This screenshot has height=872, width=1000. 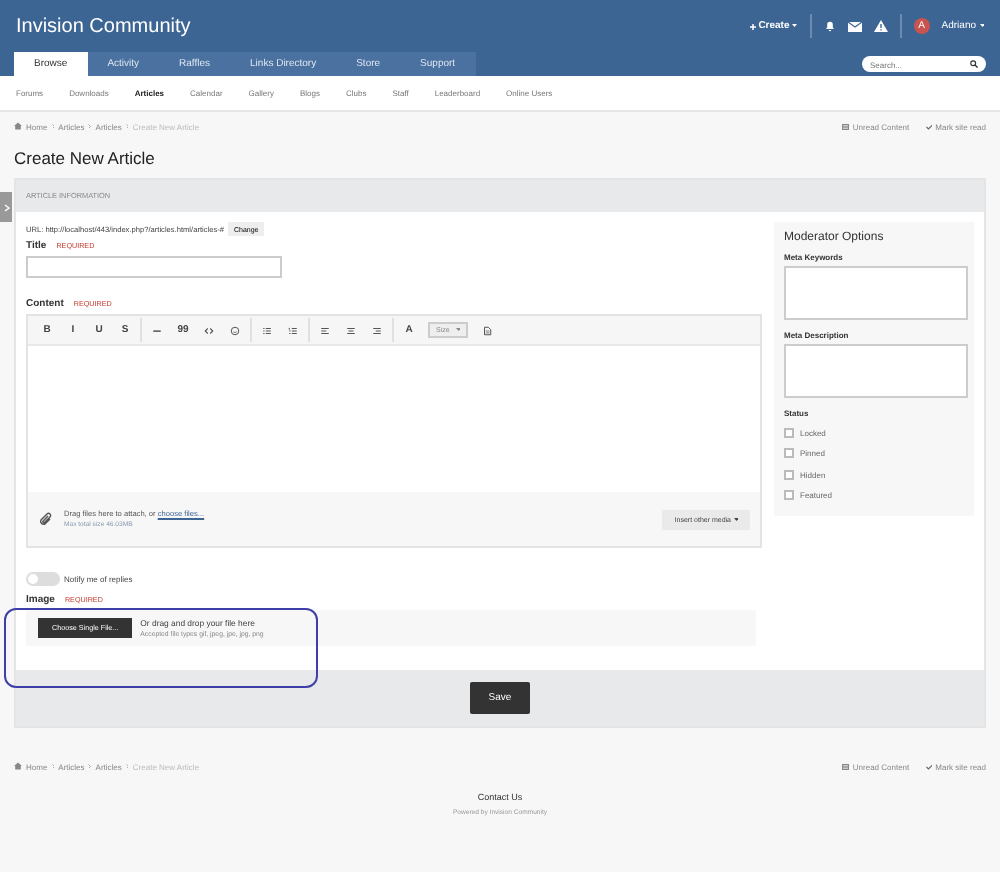 I want to click on bell-icon, so click(x=829, y=26).